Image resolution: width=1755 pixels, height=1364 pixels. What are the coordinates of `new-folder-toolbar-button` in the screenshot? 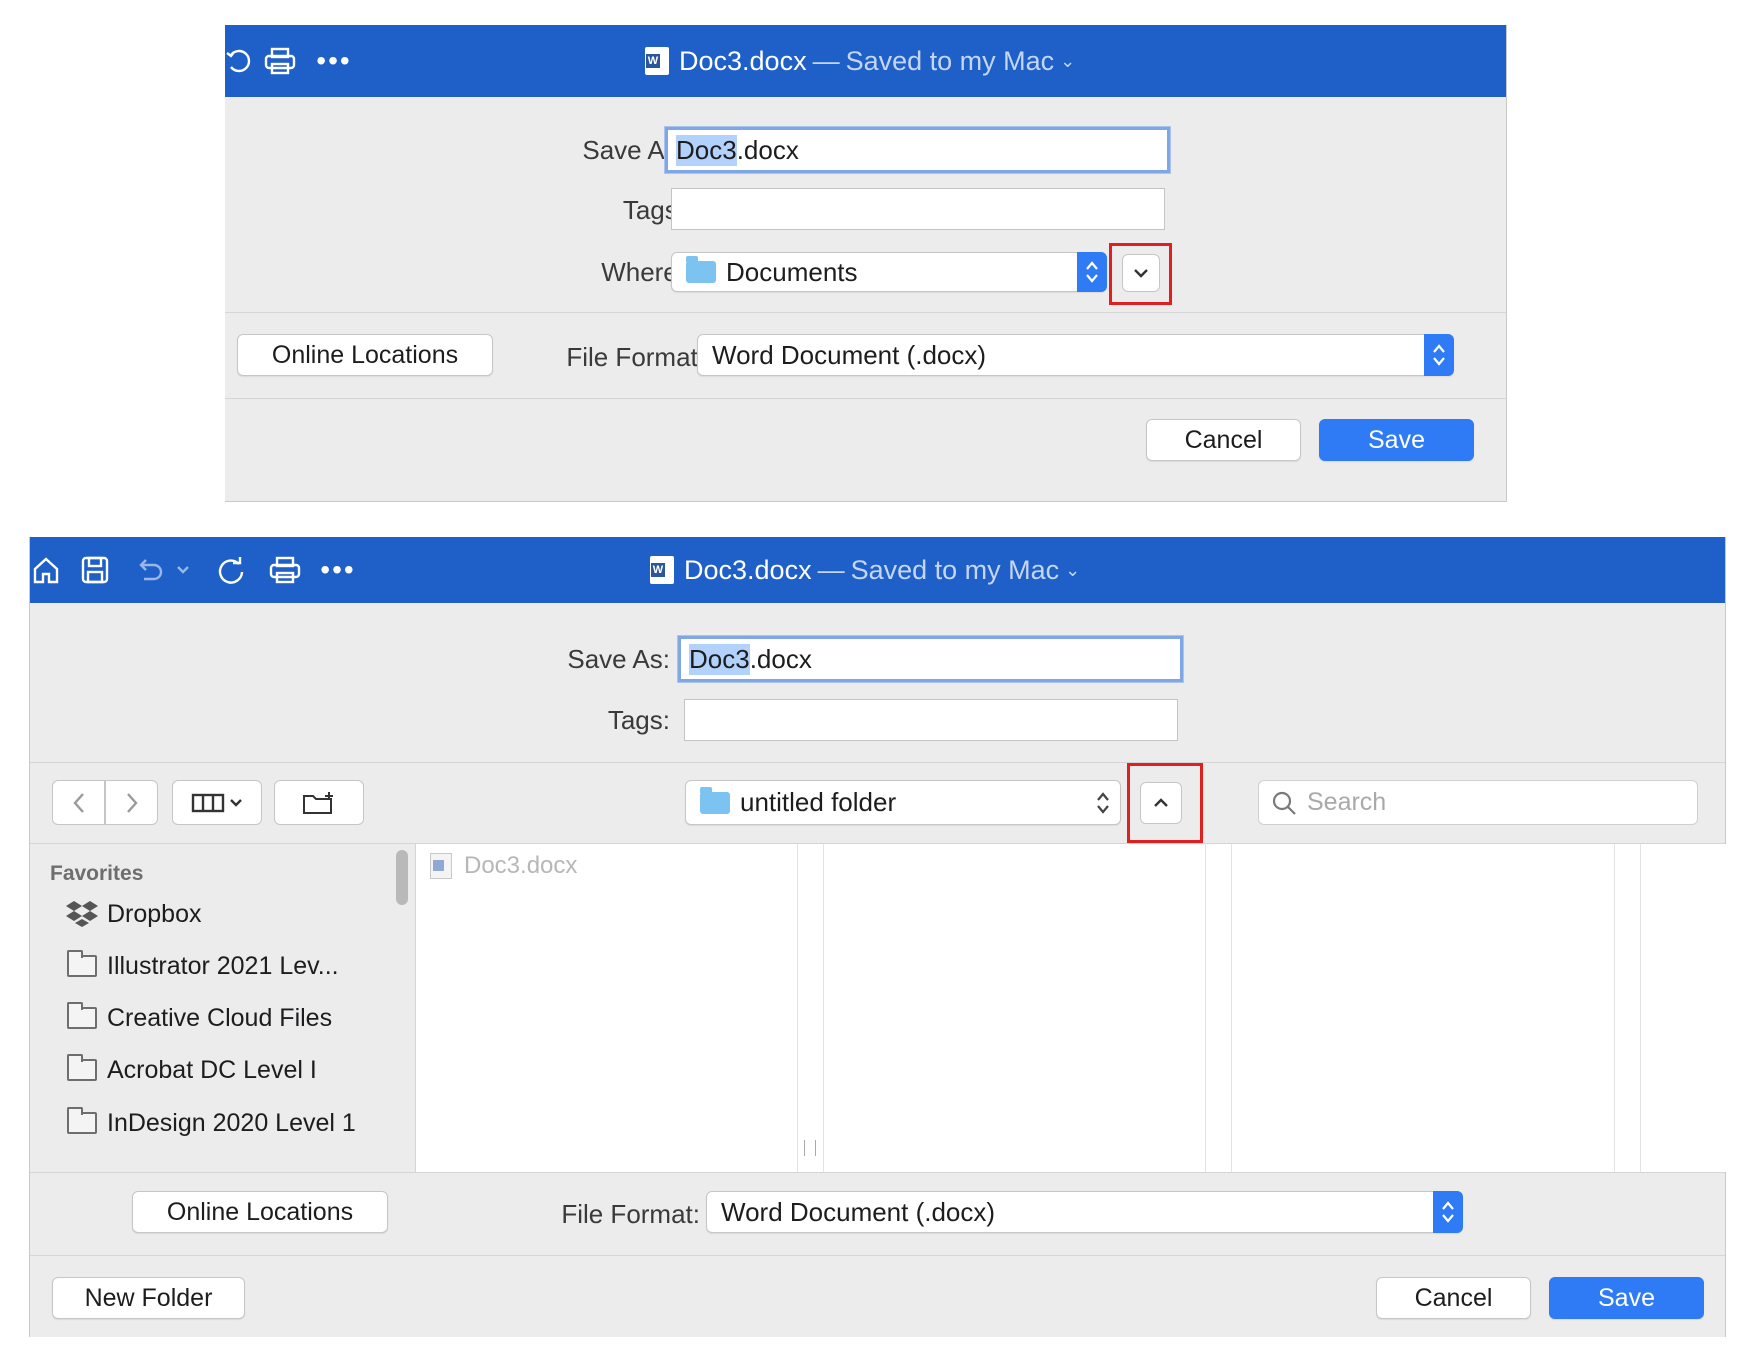 It's located at (319, 802).